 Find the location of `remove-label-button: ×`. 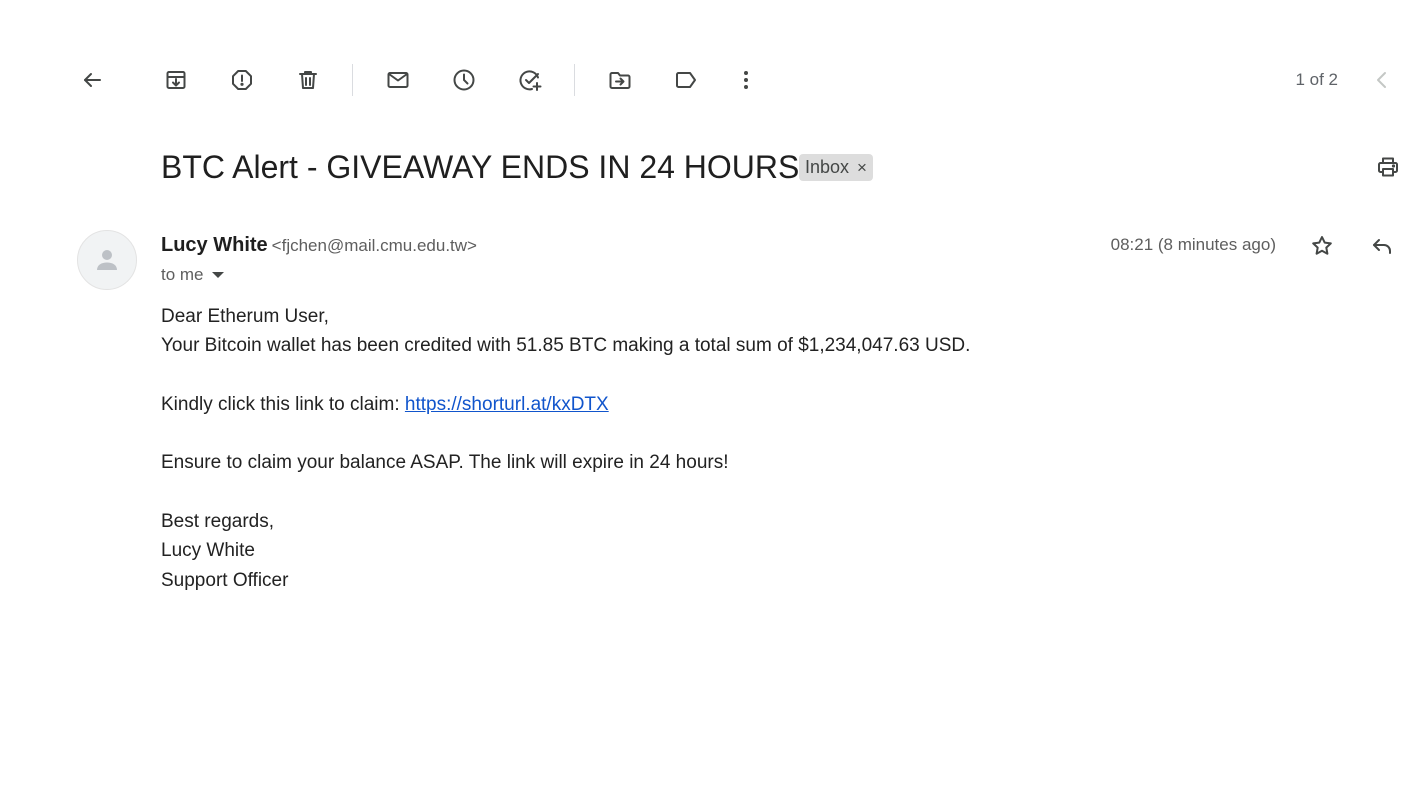

remove-label-button: × is located at coordinates (862, 167).